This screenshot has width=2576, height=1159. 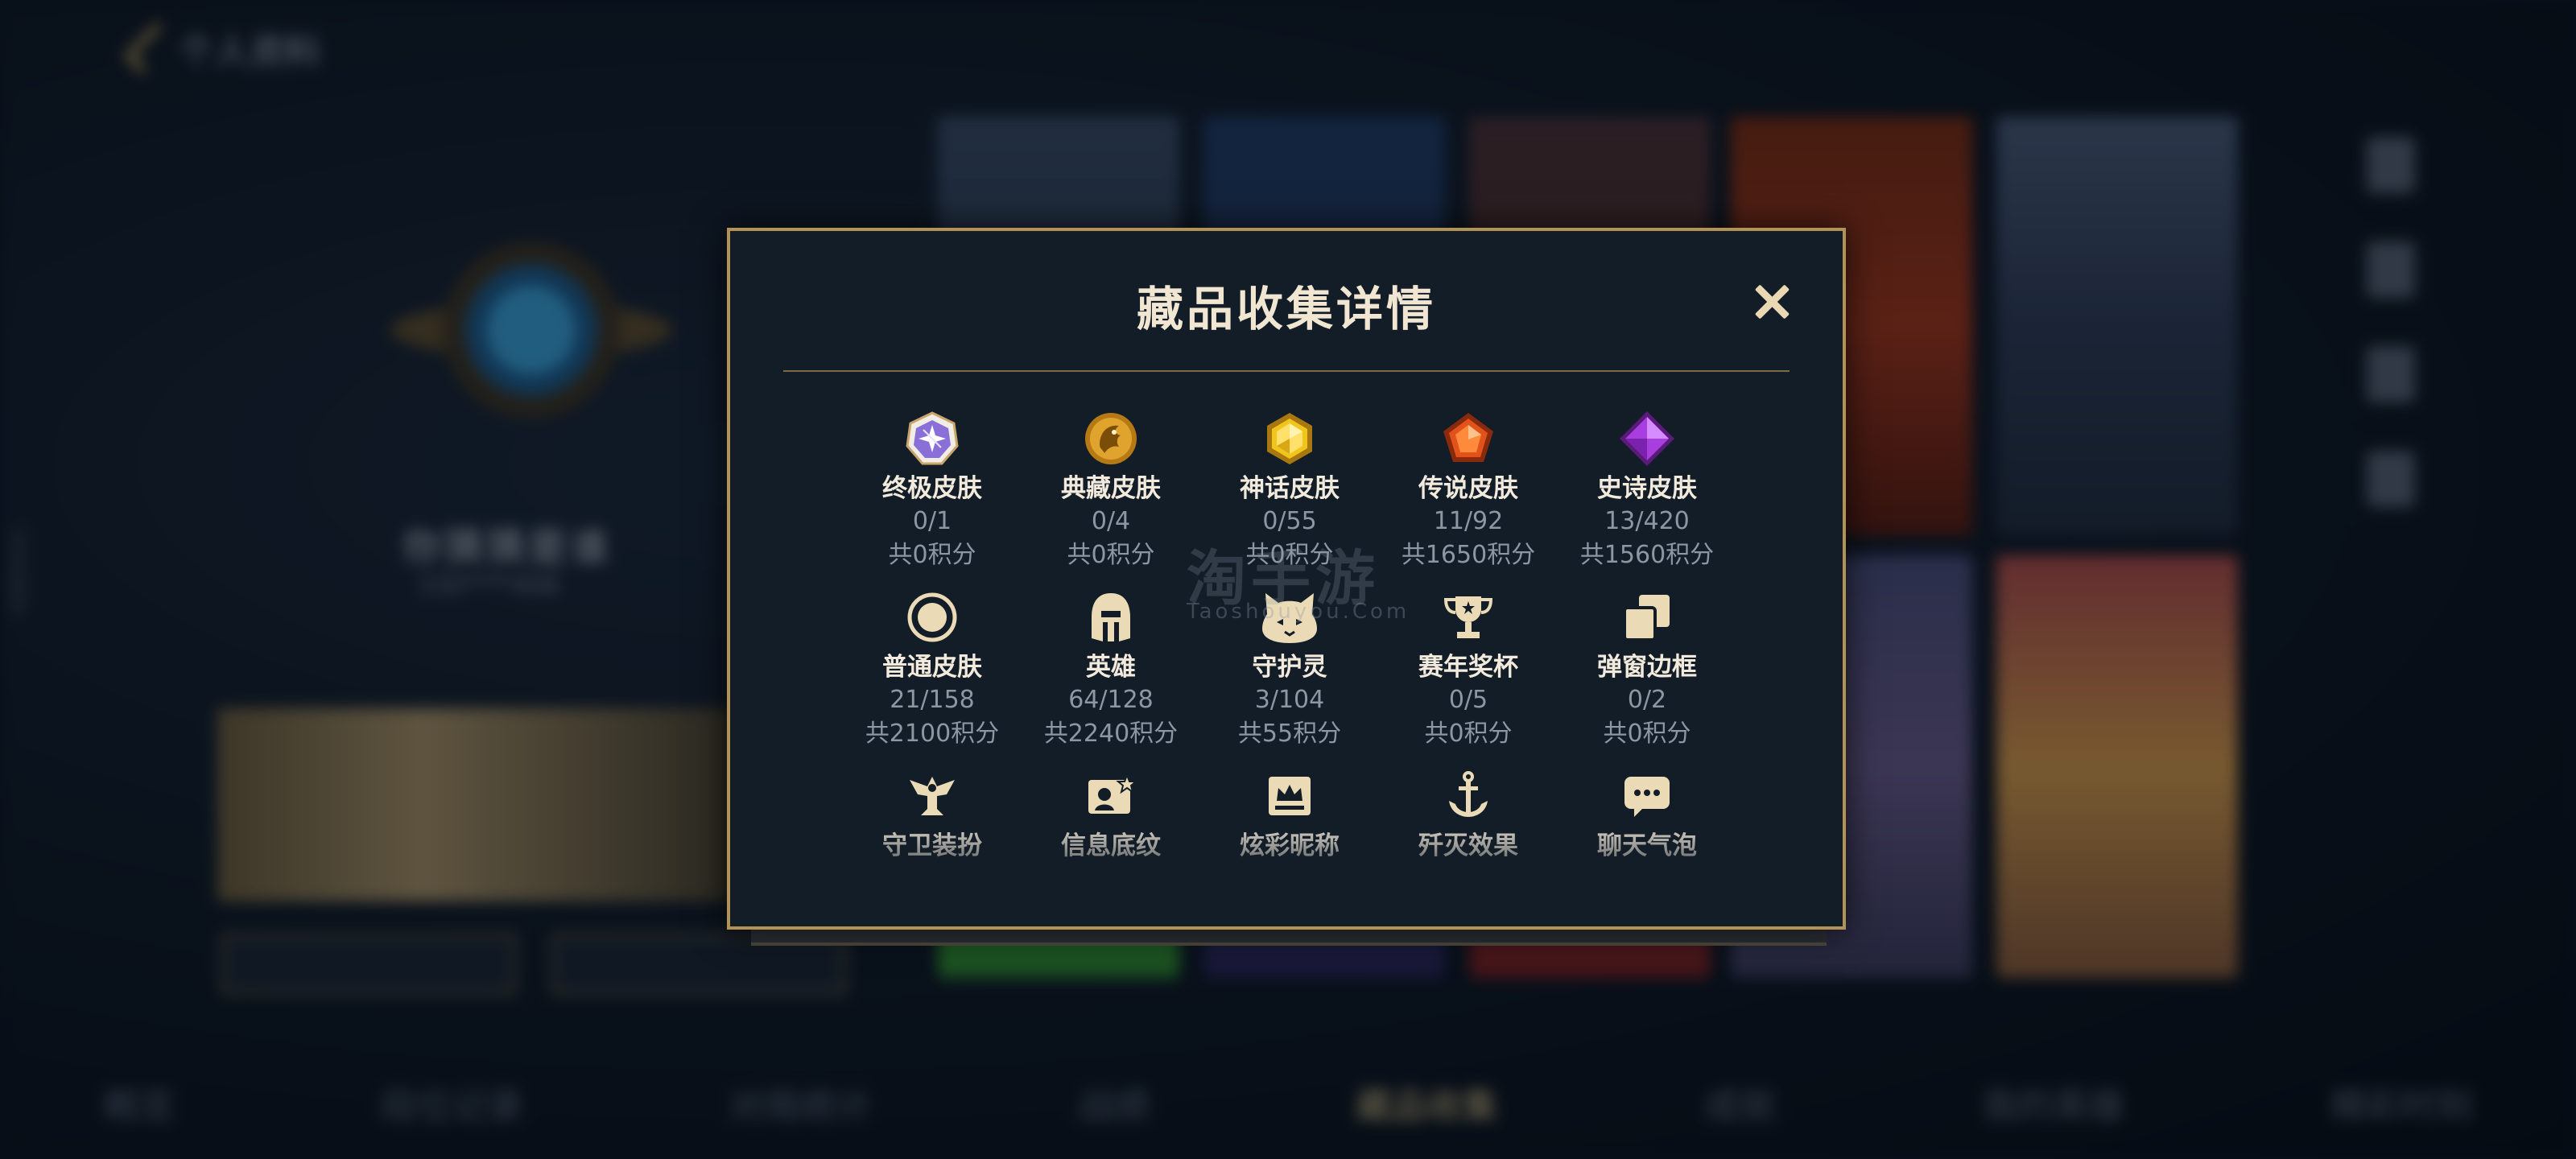 I want to click on crown-nameplate-icon, so click(x=1289, y=796).